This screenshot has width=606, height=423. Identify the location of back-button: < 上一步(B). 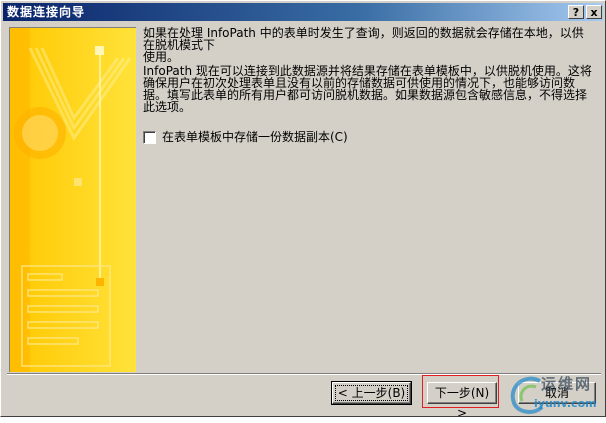
(371, 393).